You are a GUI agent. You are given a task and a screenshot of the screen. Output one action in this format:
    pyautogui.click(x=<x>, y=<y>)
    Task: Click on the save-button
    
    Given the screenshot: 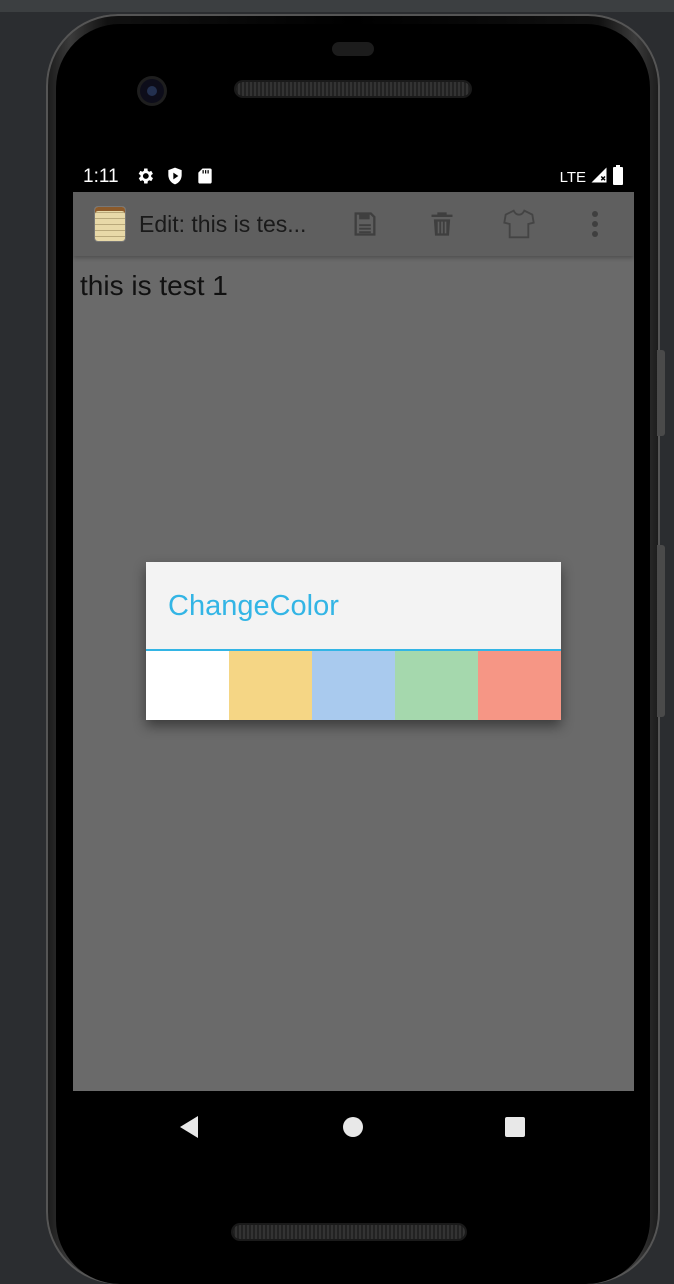 What is the action you would take?
    pyautogui.click(x=365, y=224)
    